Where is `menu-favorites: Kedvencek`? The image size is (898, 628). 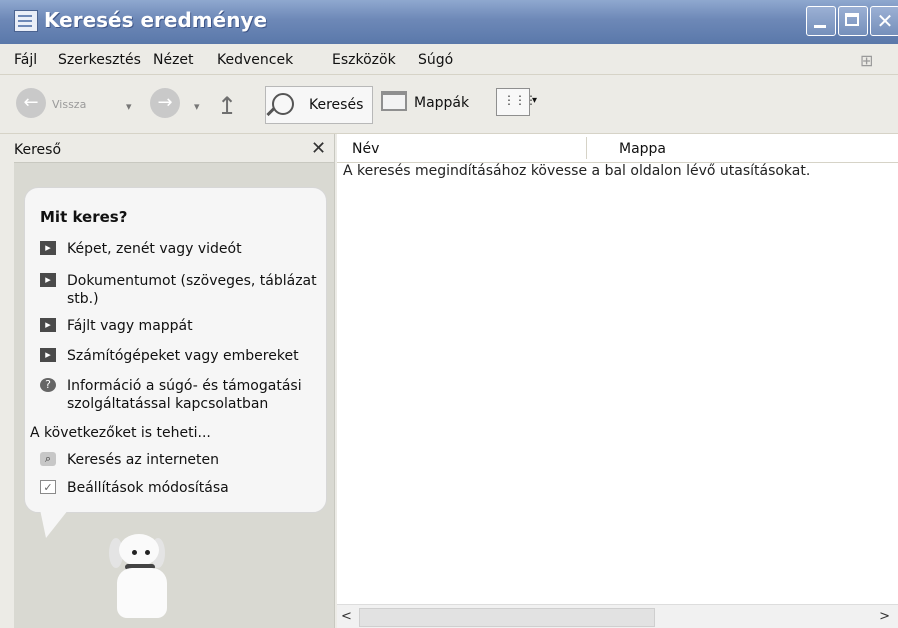
menu-favorites: Kedvencek is located at coordinates (255, 60).